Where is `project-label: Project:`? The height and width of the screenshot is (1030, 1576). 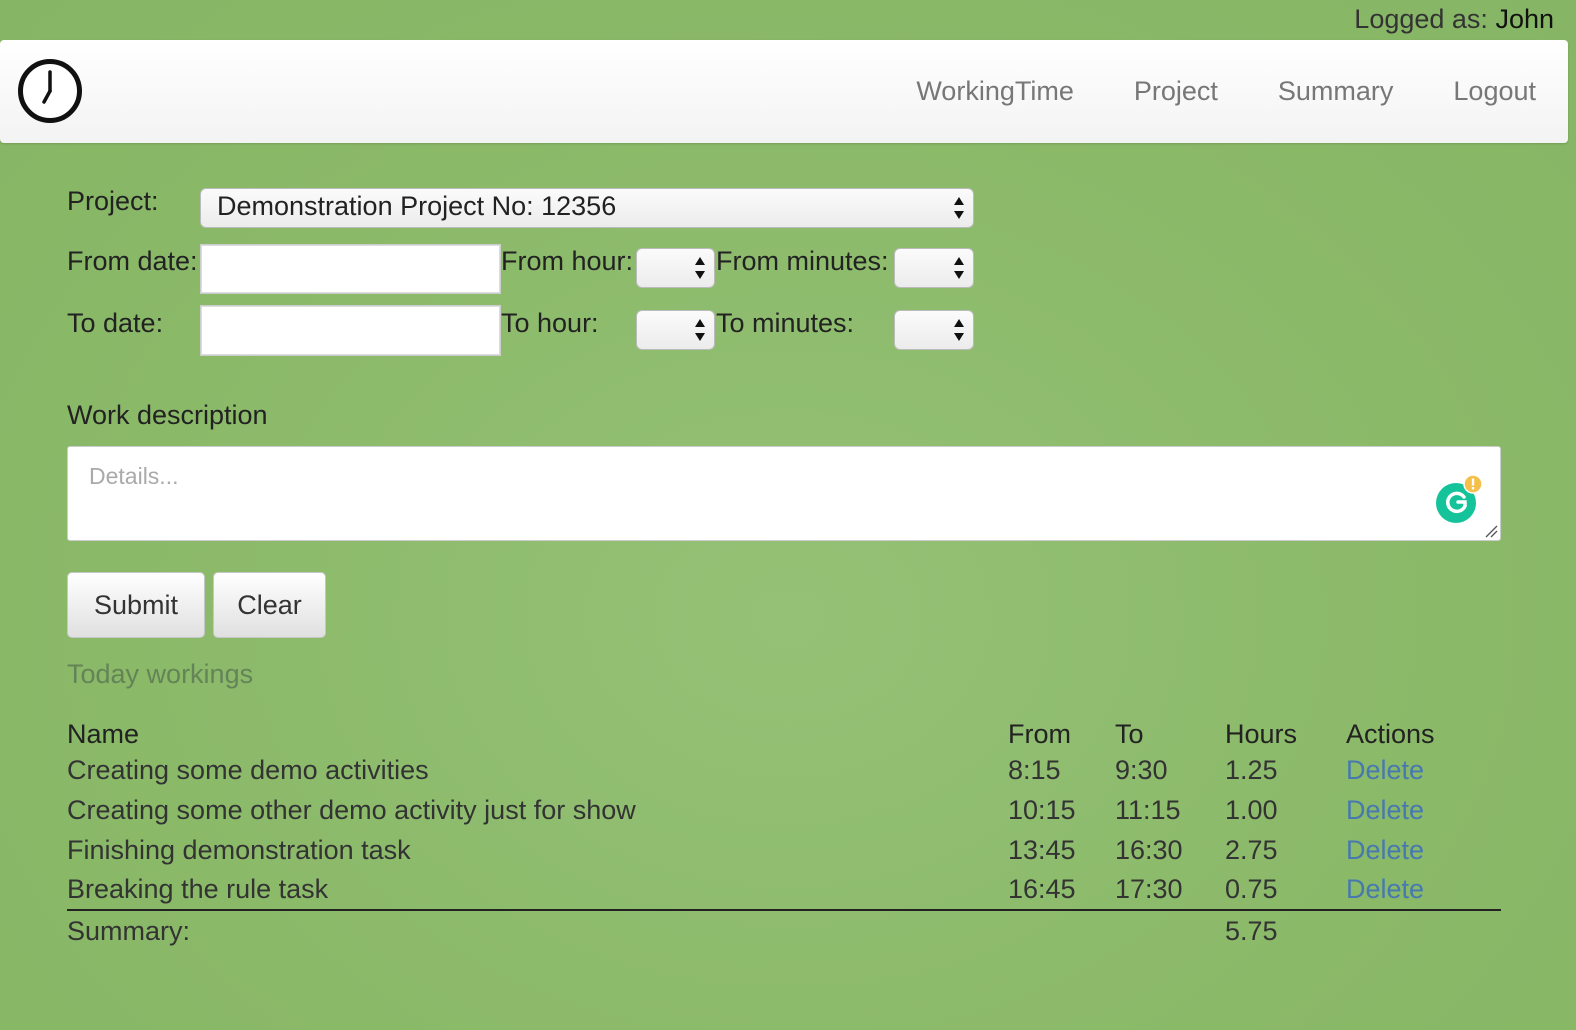
project-label: Project: is located at coordinates (113, 201).